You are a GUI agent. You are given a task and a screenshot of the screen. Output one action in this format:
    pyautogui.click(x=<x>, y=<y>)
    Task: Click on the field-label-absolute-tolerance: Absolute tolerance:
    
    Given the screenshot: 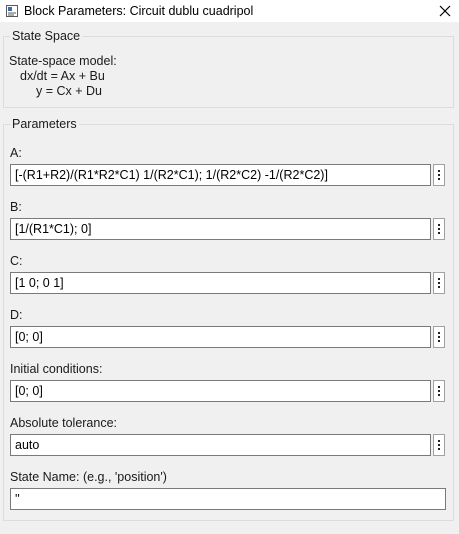 What is the action you would take?
    pyautogui.click(x=64, y=423)
    